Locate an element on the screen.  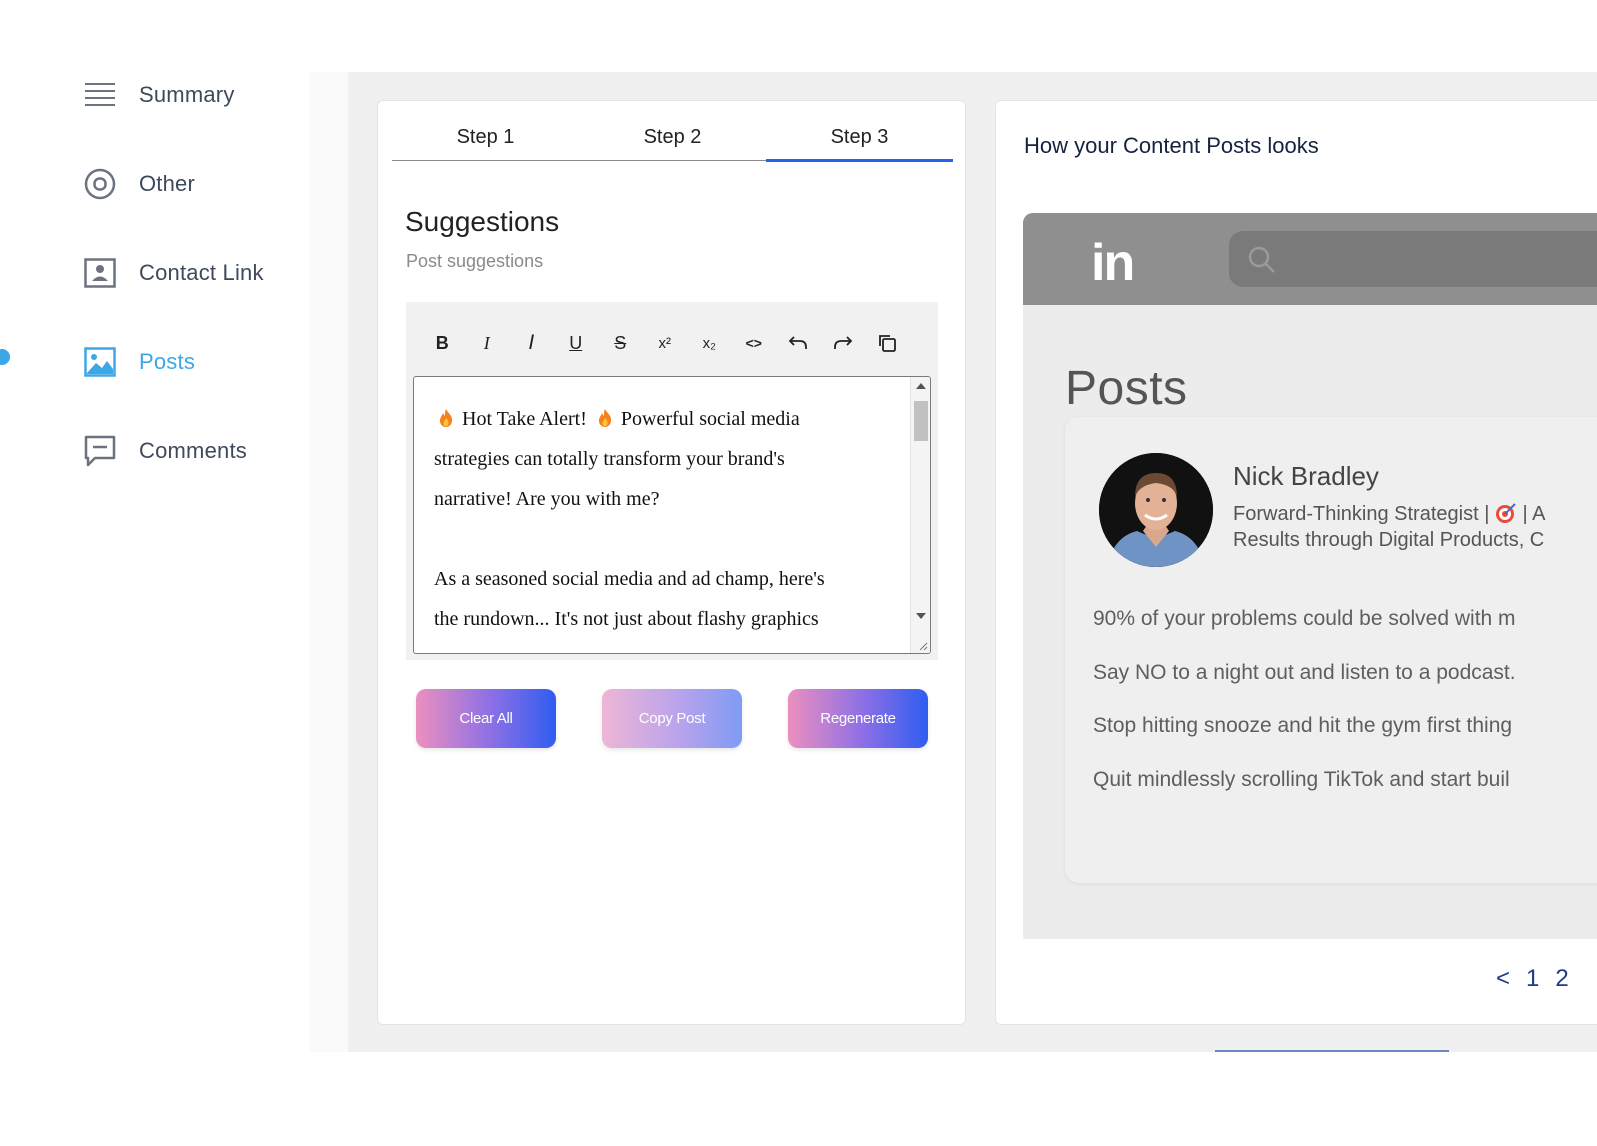
scroll-up-arrow is located at coordinates (921, 386).